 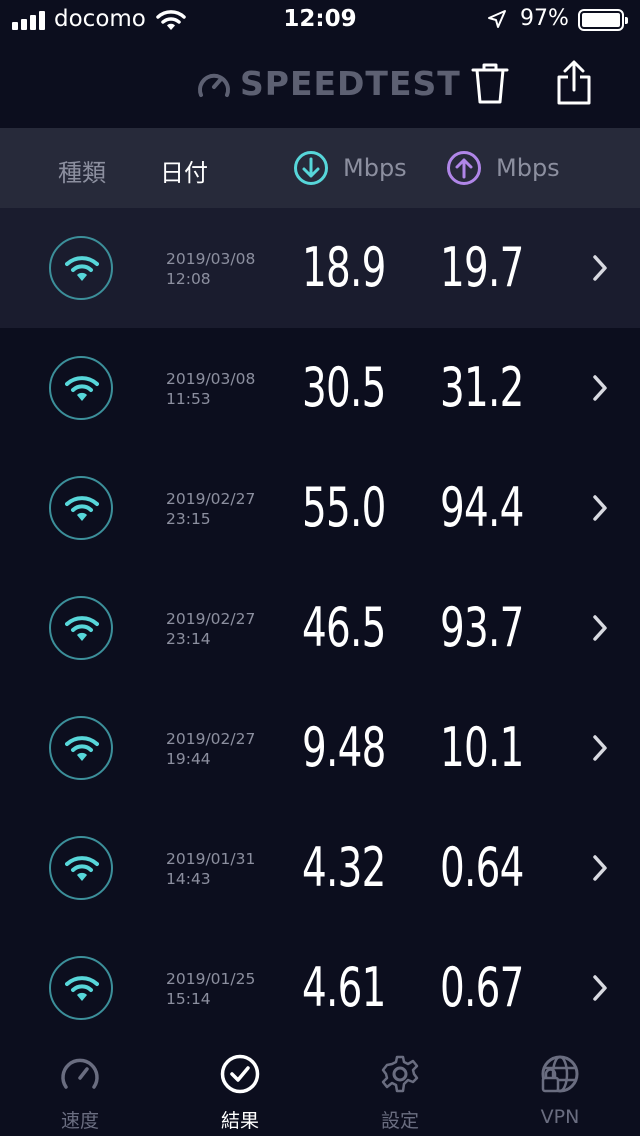 What do you see at coordinates (188, 399) in the screenshot?
I see `result-time: 11:53` at bounding box center [188, 399].